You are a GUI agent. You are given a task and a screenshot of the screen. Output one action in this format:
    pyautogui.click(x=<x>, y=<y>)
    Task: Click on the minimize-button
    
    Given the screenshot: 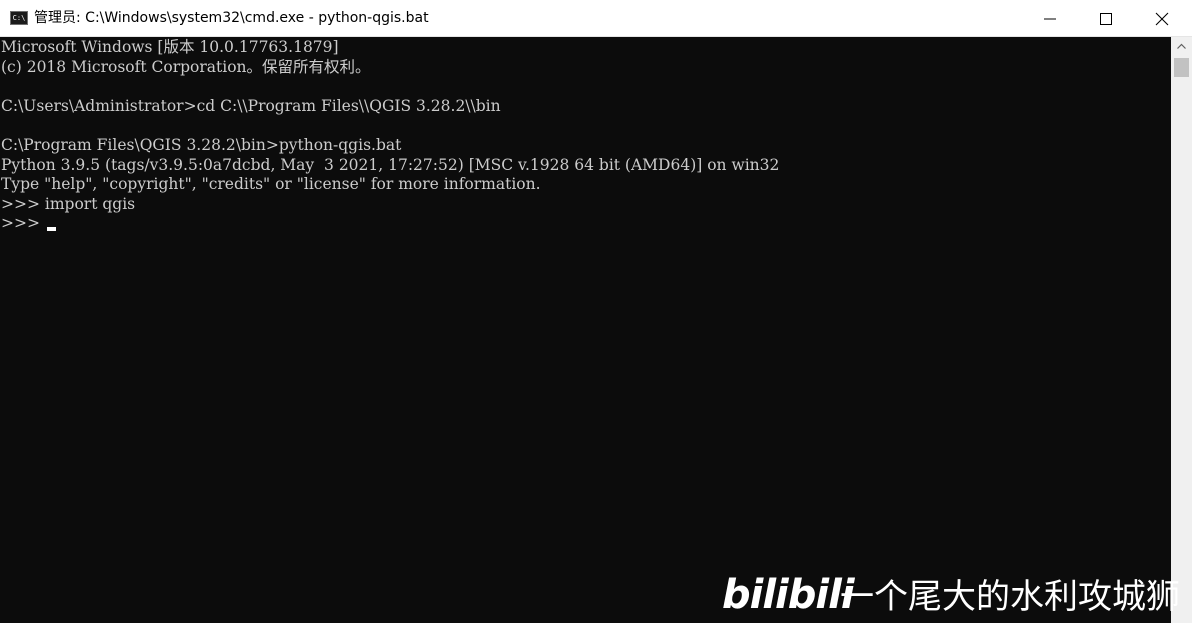 What is the action you would take?
    pyautogui.click(x=1050, y=18)
    